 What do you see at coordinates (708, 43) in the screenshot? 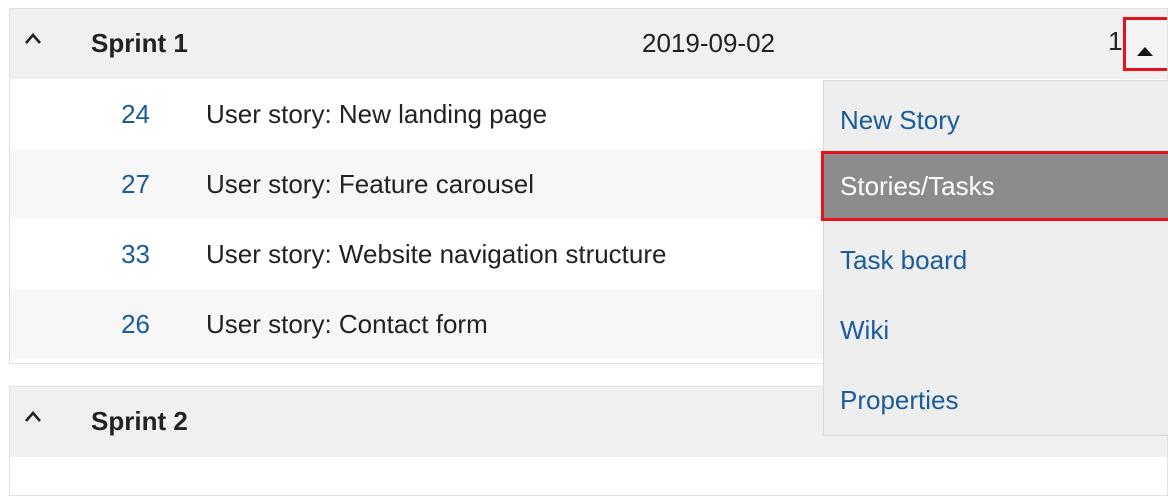
I see `sprint-date: 2019-09-02` at bounding box center [708, 43].